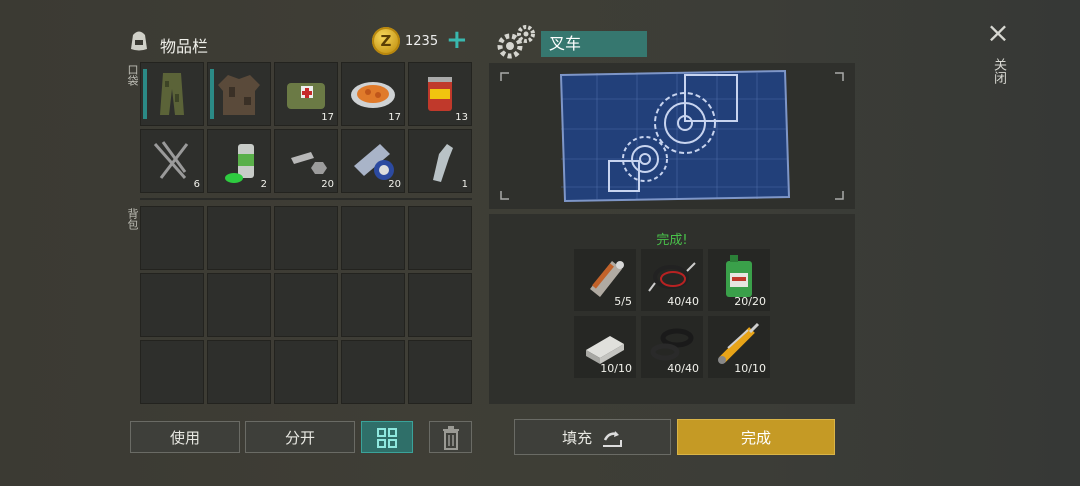 The image size is (1080, 486). I want to click on backpack-icon, so click(139, 41).